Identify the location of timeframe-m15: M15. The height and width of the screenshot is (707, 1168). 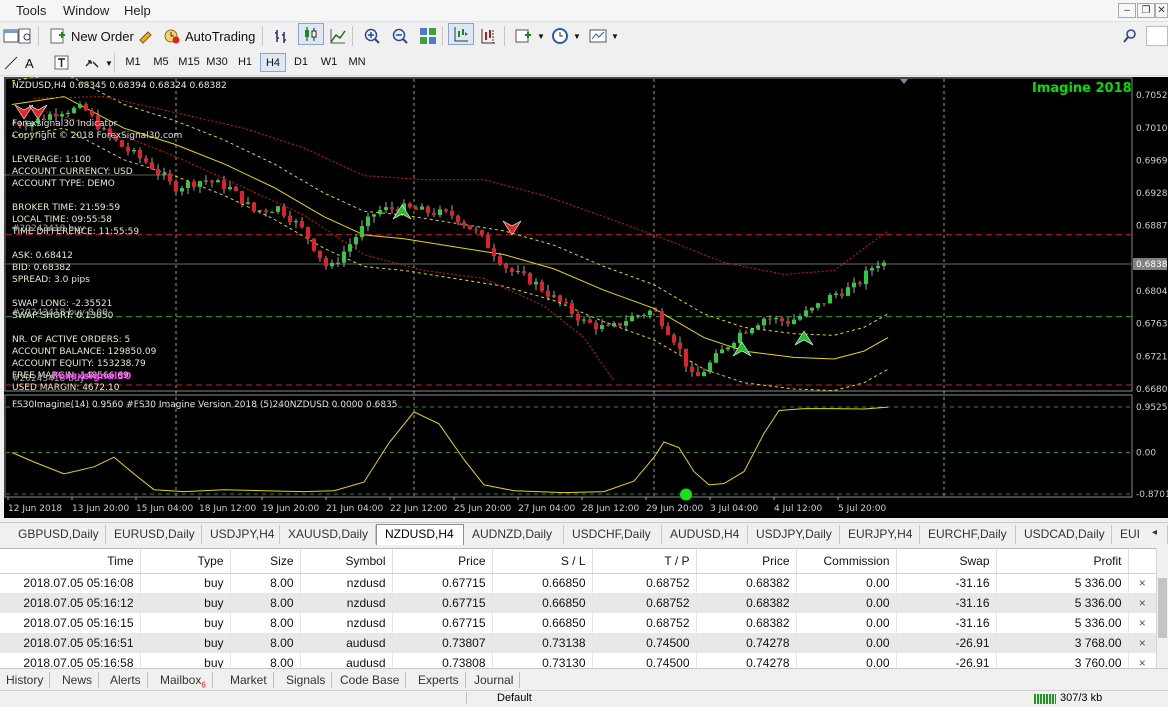
(189, 62).